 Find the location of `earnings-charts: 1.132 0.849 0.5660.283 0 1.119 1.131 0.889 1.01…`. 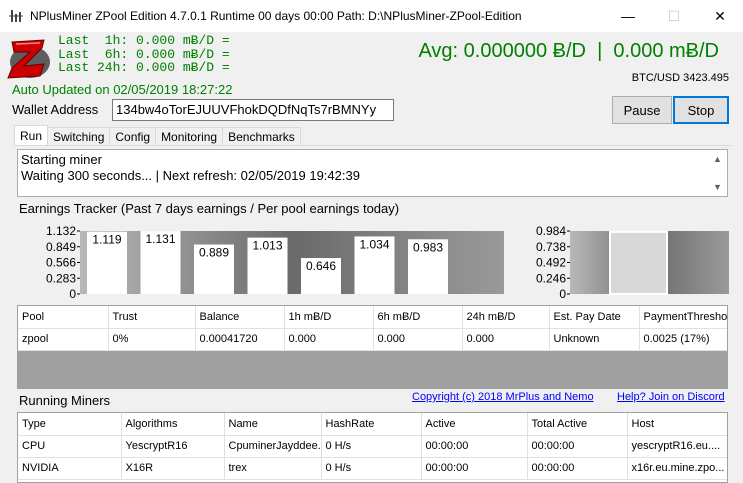

earnings-charts: 1.132 0.849 0.5660.283 0 1.119 1.131 0.889 1.01… is located at coordinates (387, 262).